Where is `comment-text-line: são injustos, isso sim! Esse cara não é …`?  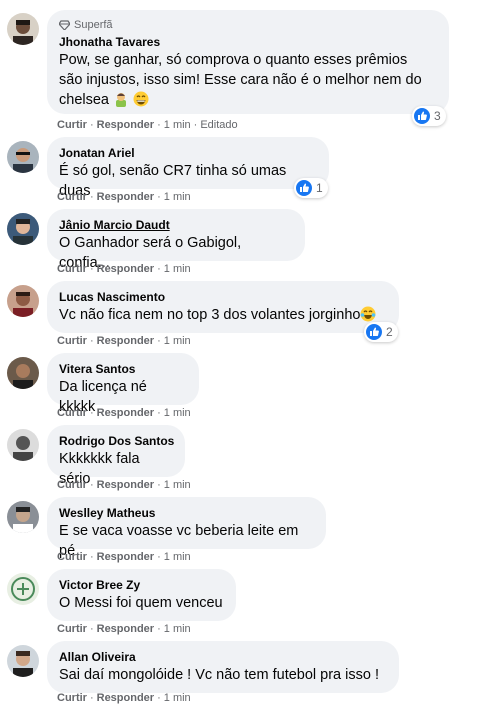 comment-text-line: são injustos, isso sim! Esse cara não é … is located at coordinates (240, 80).